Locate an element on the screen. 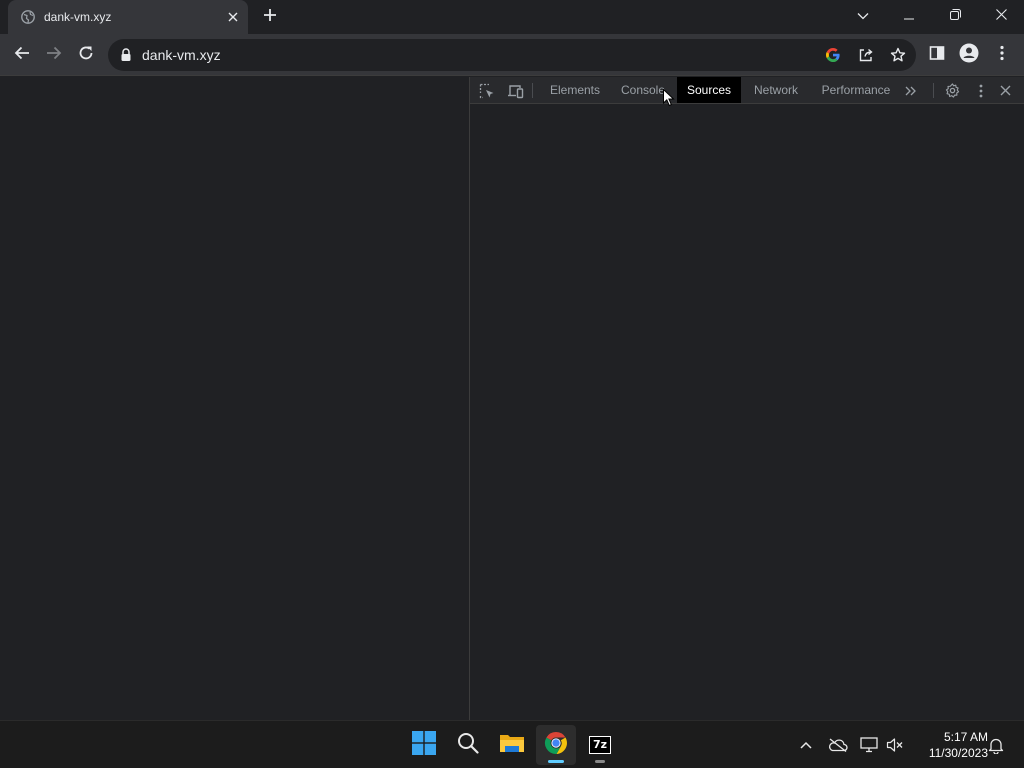 This screenshot has height=768, width=1024. browser-menu-button is located at coordinates (1002, 55).